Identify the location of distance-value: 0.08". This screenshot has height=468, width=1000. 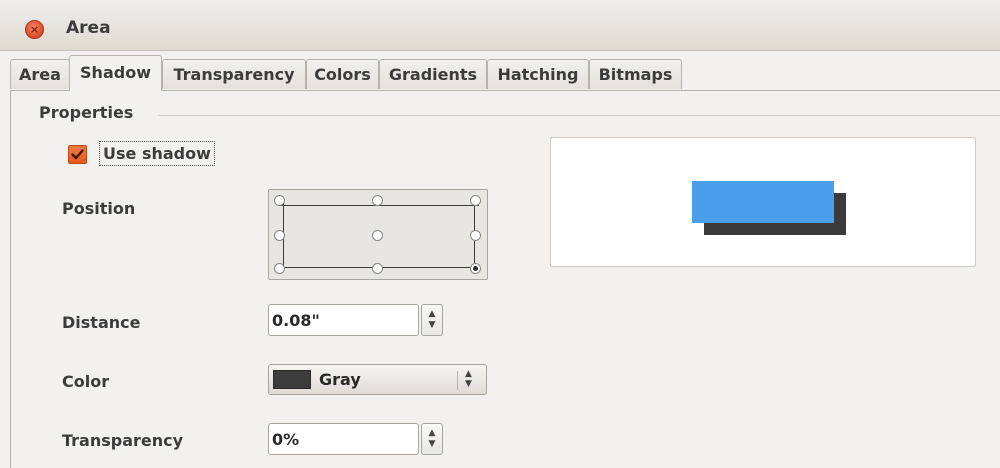
(296, 320).